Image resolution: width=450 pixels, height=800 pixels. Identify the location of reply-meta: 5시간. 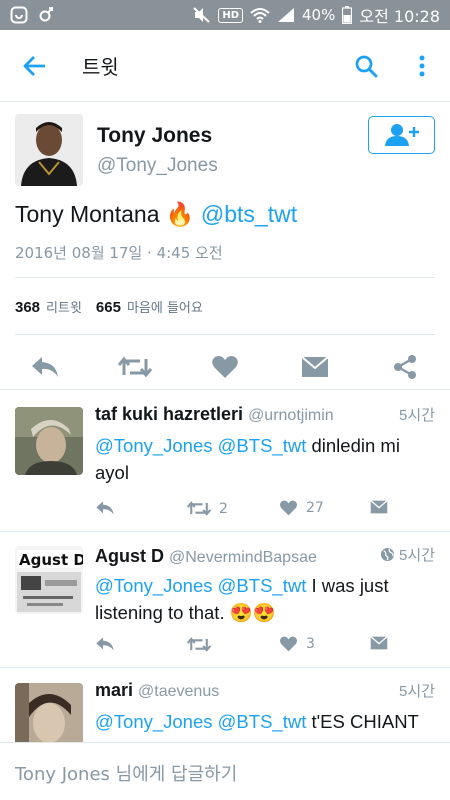
(407, 554).